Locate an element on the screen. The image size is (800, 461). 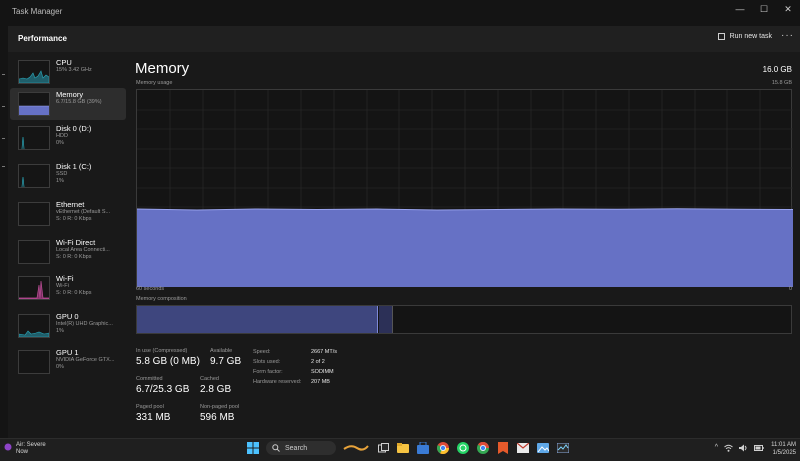
sidebar-item-label: GPU 0 is located at coordinates (67, 316).